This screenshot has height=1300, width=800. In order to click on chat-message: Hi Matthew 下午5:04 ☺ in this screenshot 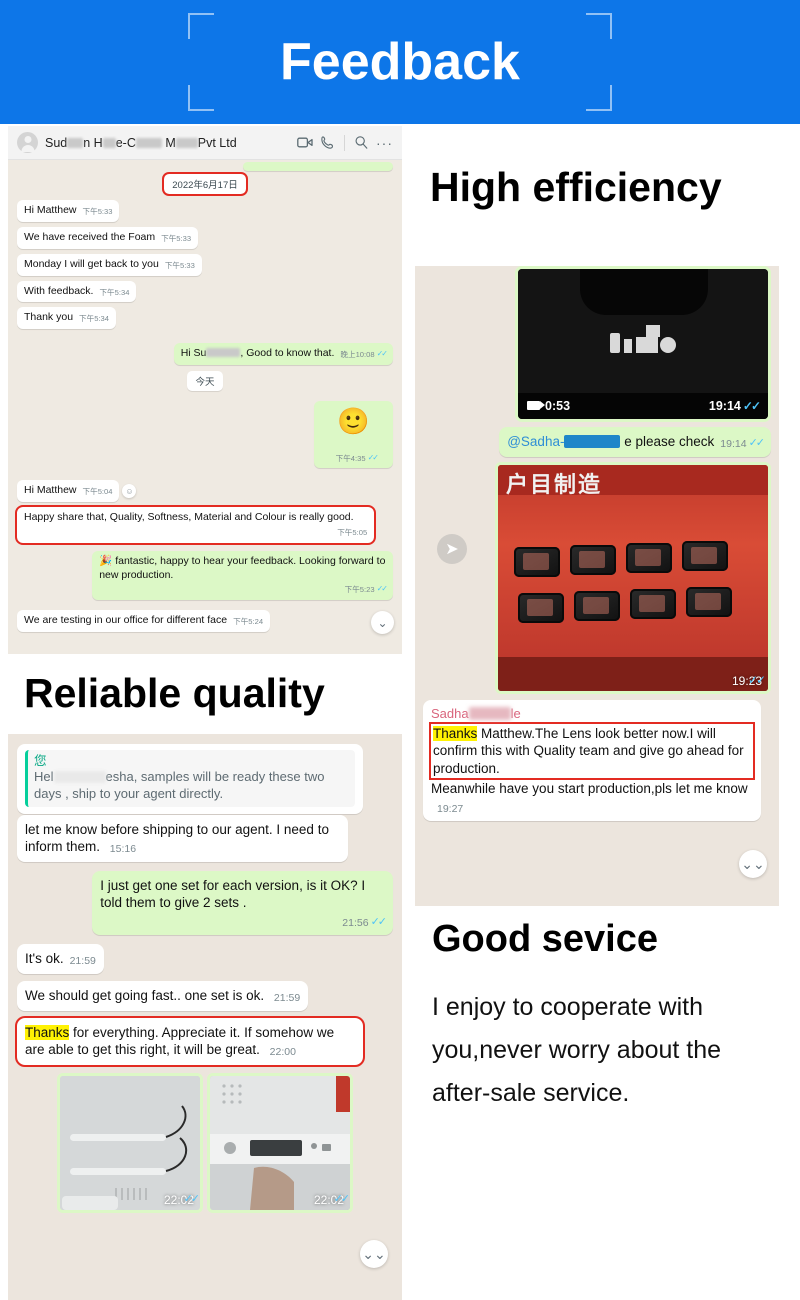, I will do `click(205, 491)`.